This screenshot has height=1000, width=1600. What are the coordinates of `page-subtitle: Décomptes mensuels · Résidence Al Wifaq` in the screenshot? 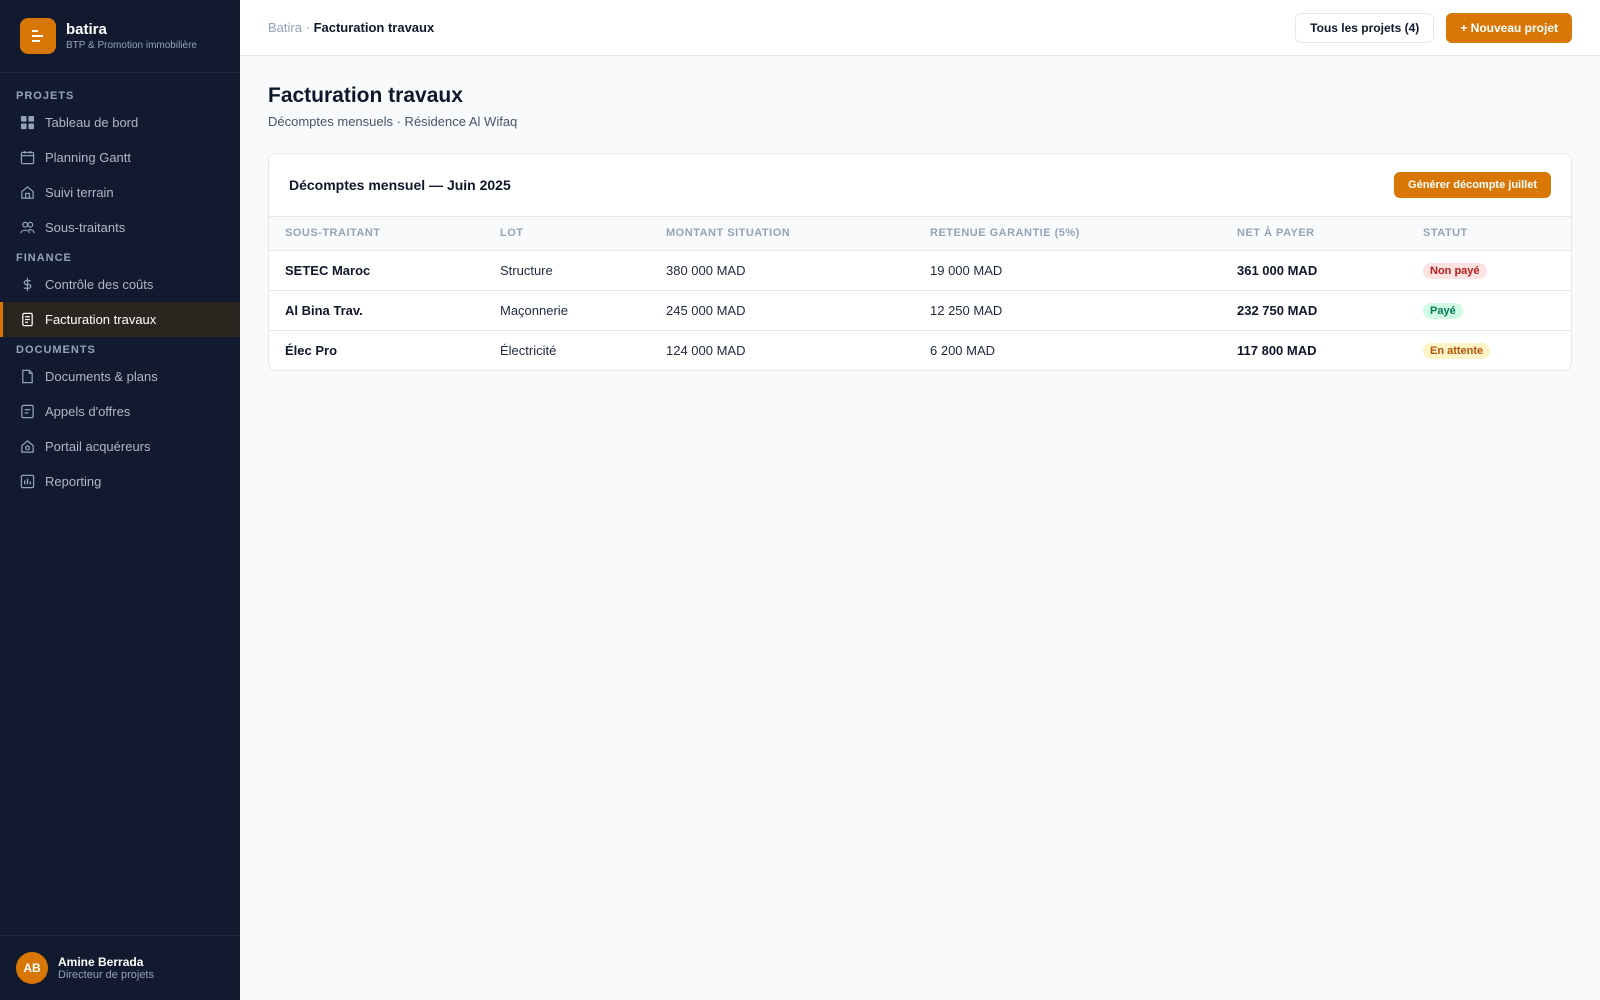 It's located at (393, 121).